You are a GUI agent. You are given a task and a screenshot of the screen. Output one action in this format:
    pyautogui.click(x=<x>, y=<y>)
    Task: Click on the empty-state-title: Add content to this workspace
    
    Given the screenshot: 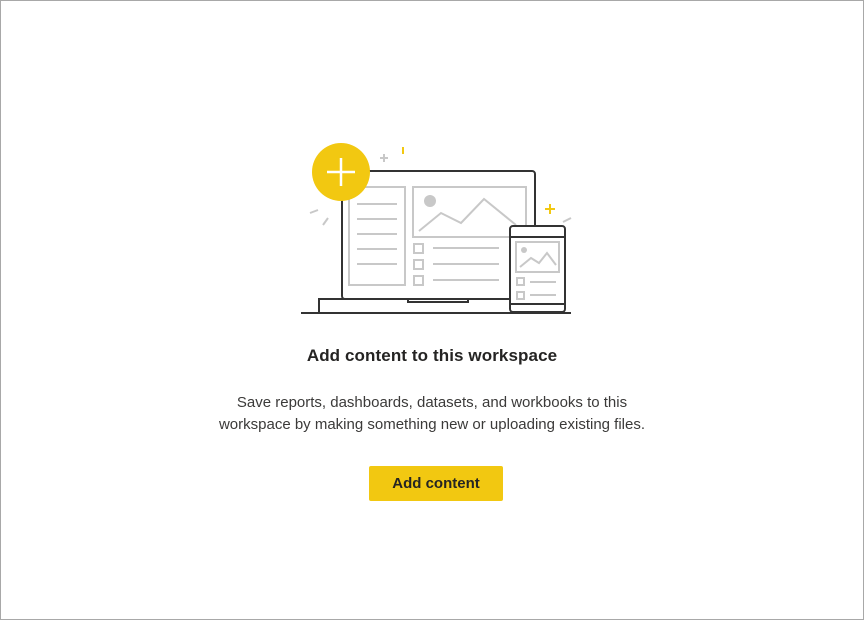 What is the action you would take?
    pyautogui.click(x=432, y=355)
    